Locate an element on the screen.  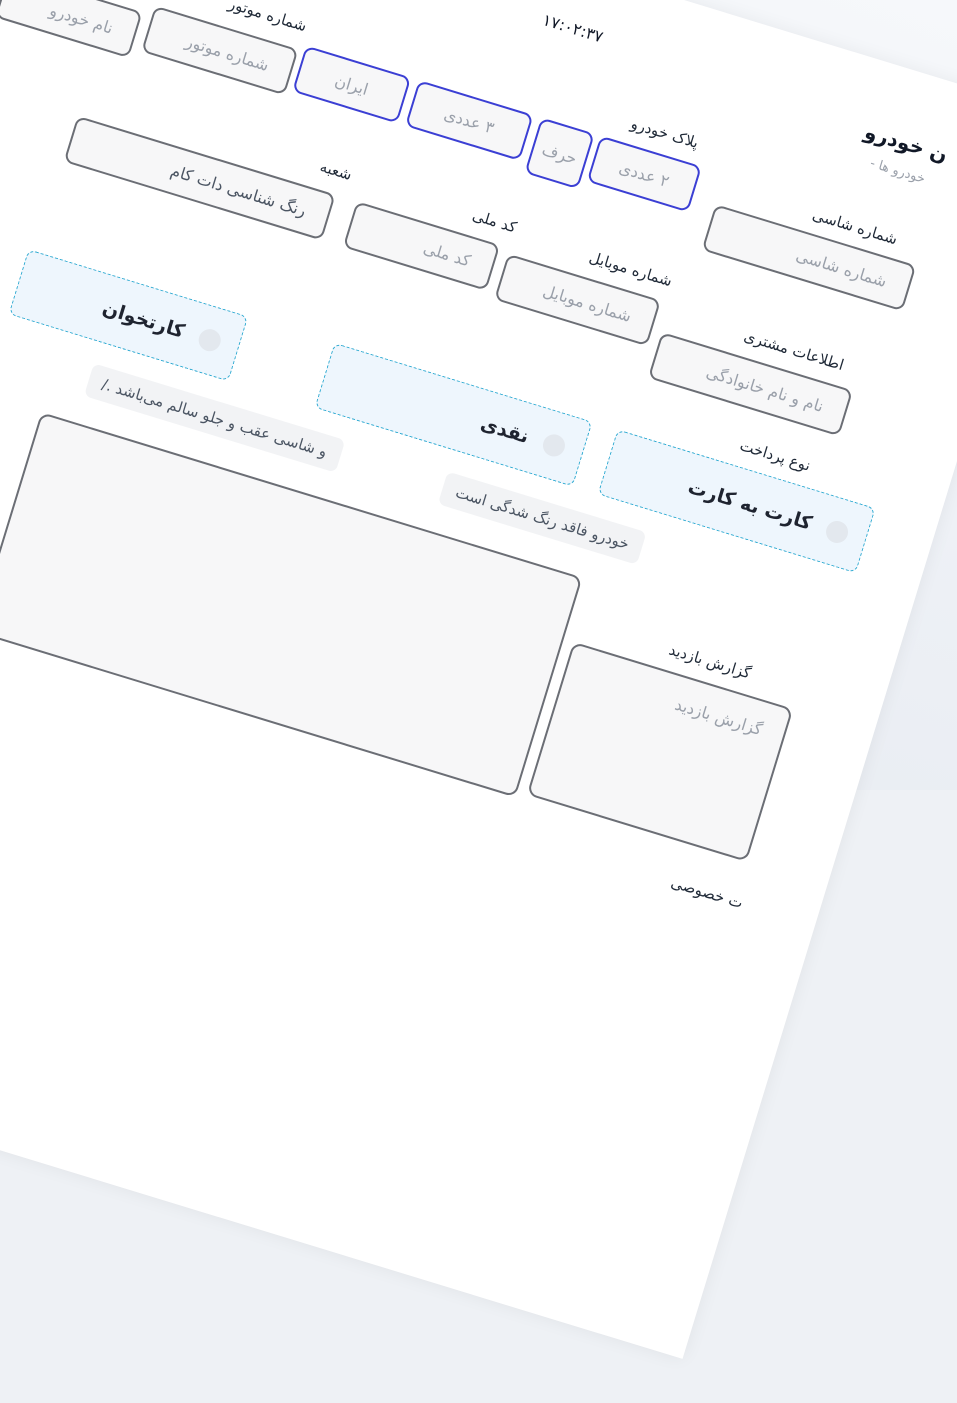
payment-option-label: کارت به کارت is located at coordinates (750, 505).